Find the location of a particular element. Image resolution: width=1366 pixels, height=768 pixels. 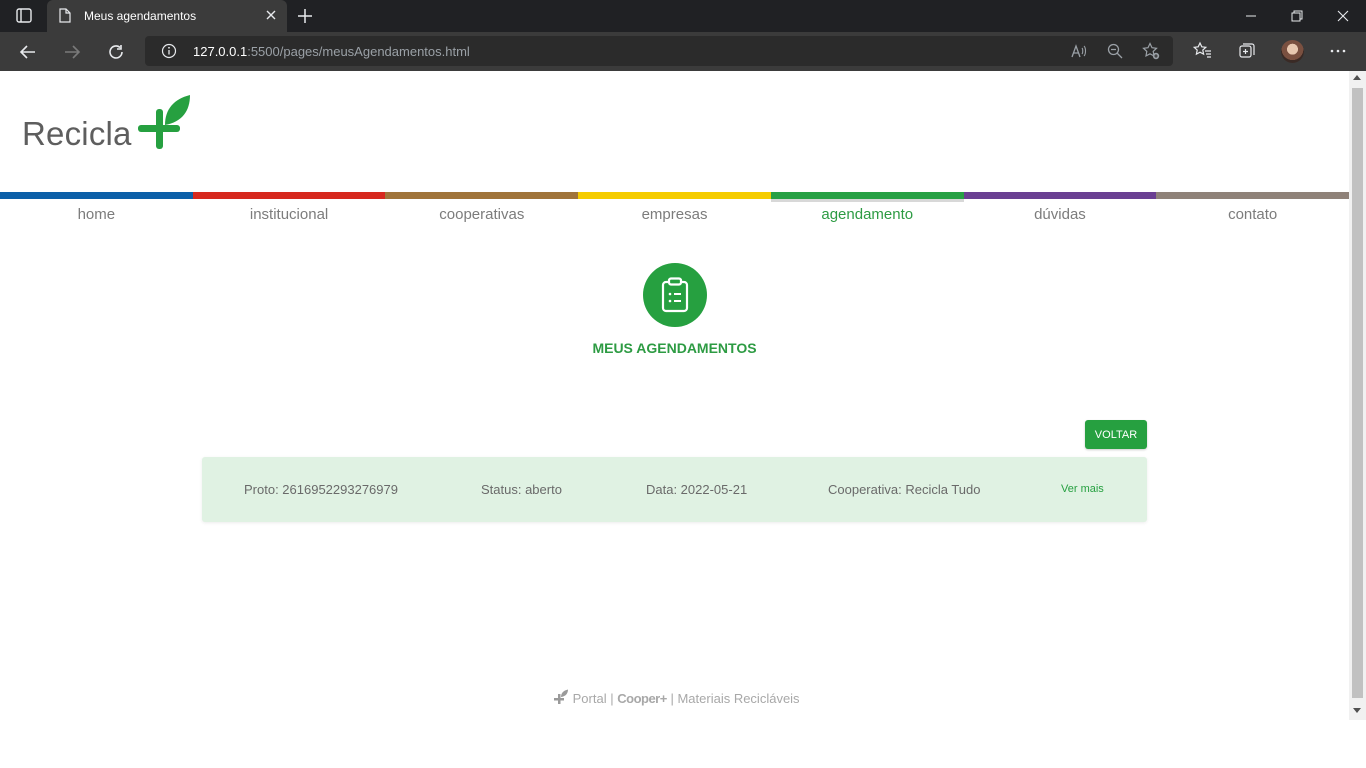

scroll-down-icon is located at coordinates (1357, 710).